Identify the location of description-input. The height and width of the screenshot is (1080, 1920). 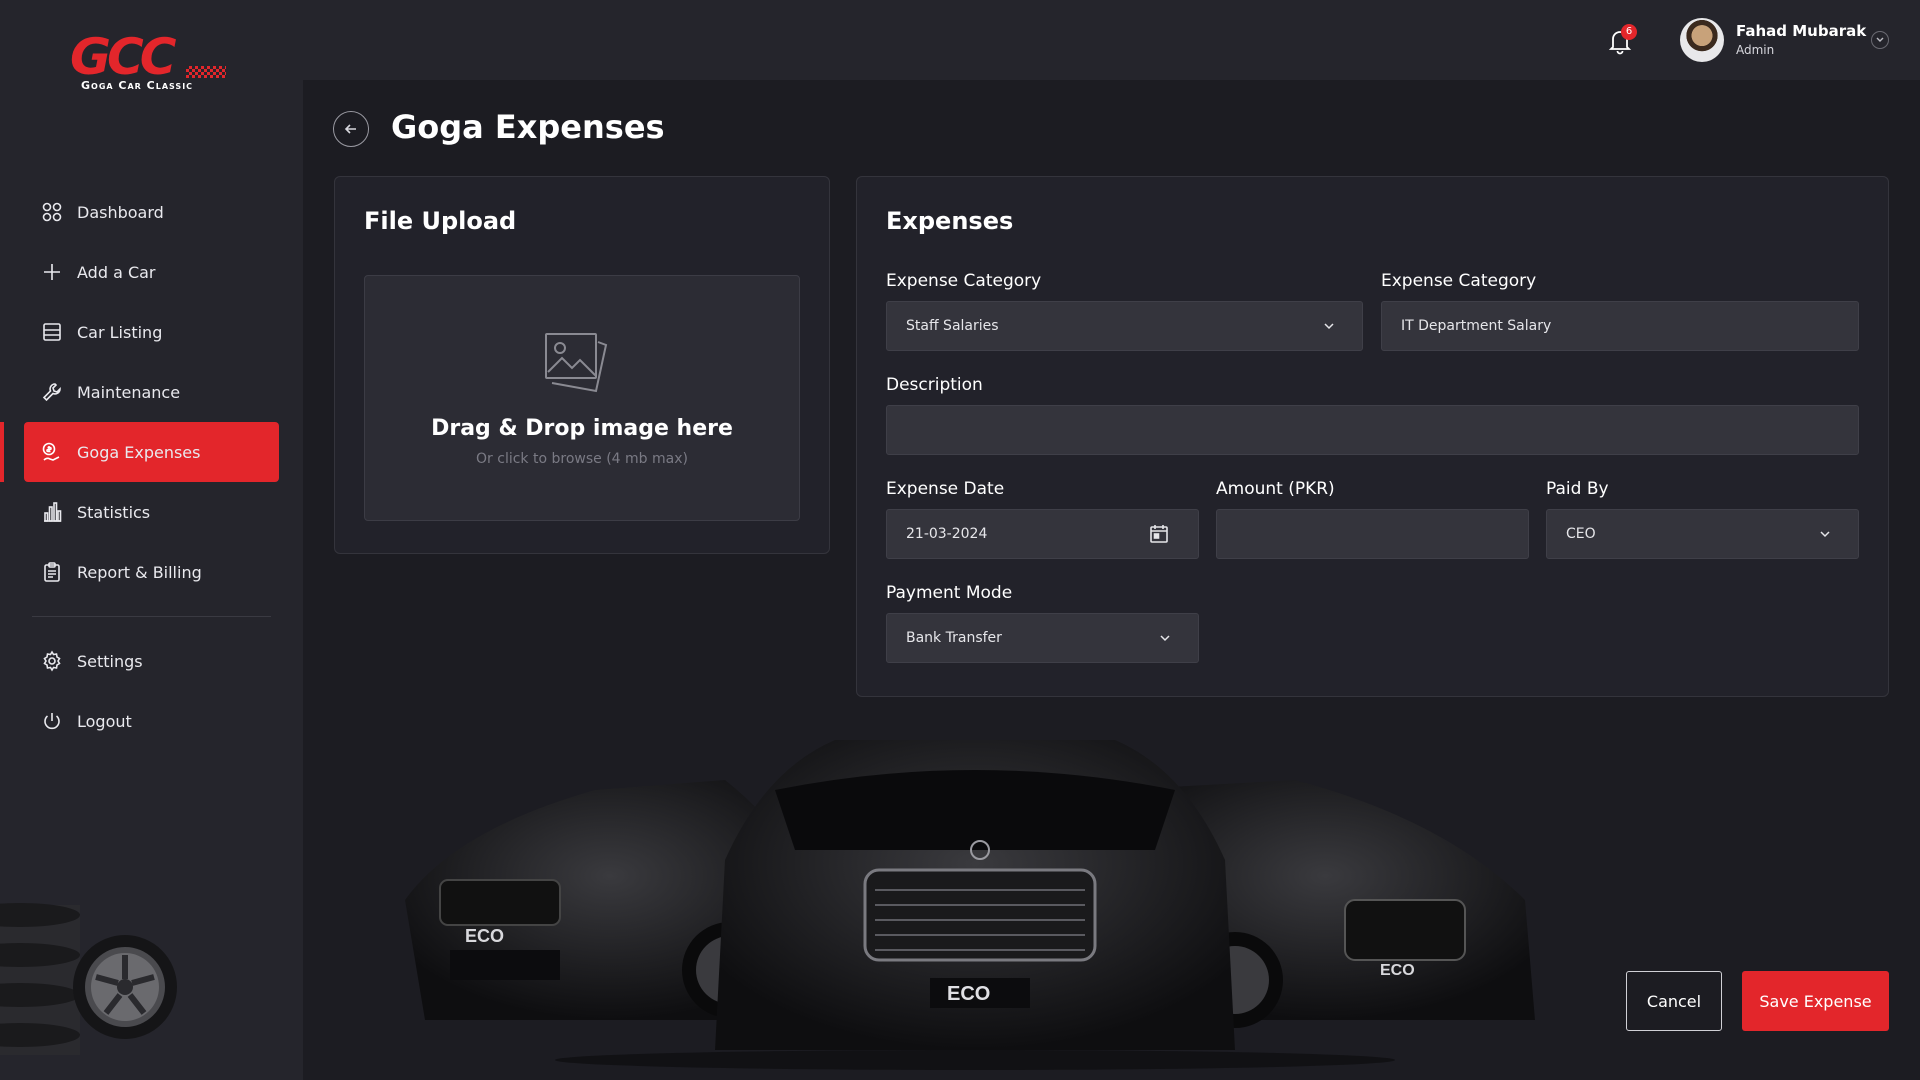
(1372, 430).